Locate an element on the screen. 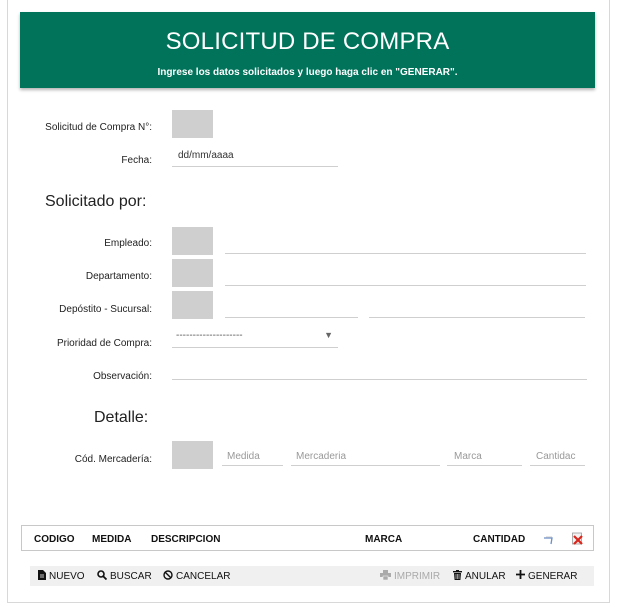 The image size is (617, 607). prioridad-select: -------------------- ▼ is located at coordinates (255, 338).